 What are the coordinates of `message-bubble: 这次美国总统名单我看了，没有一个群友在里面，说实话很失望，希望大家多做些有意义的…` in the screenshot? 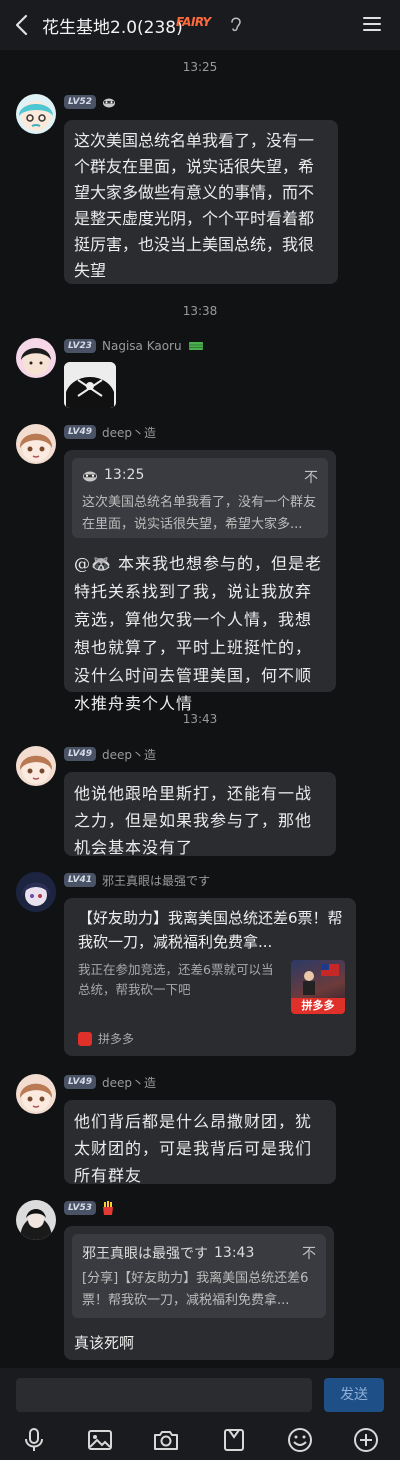 It's located at (201, 202).